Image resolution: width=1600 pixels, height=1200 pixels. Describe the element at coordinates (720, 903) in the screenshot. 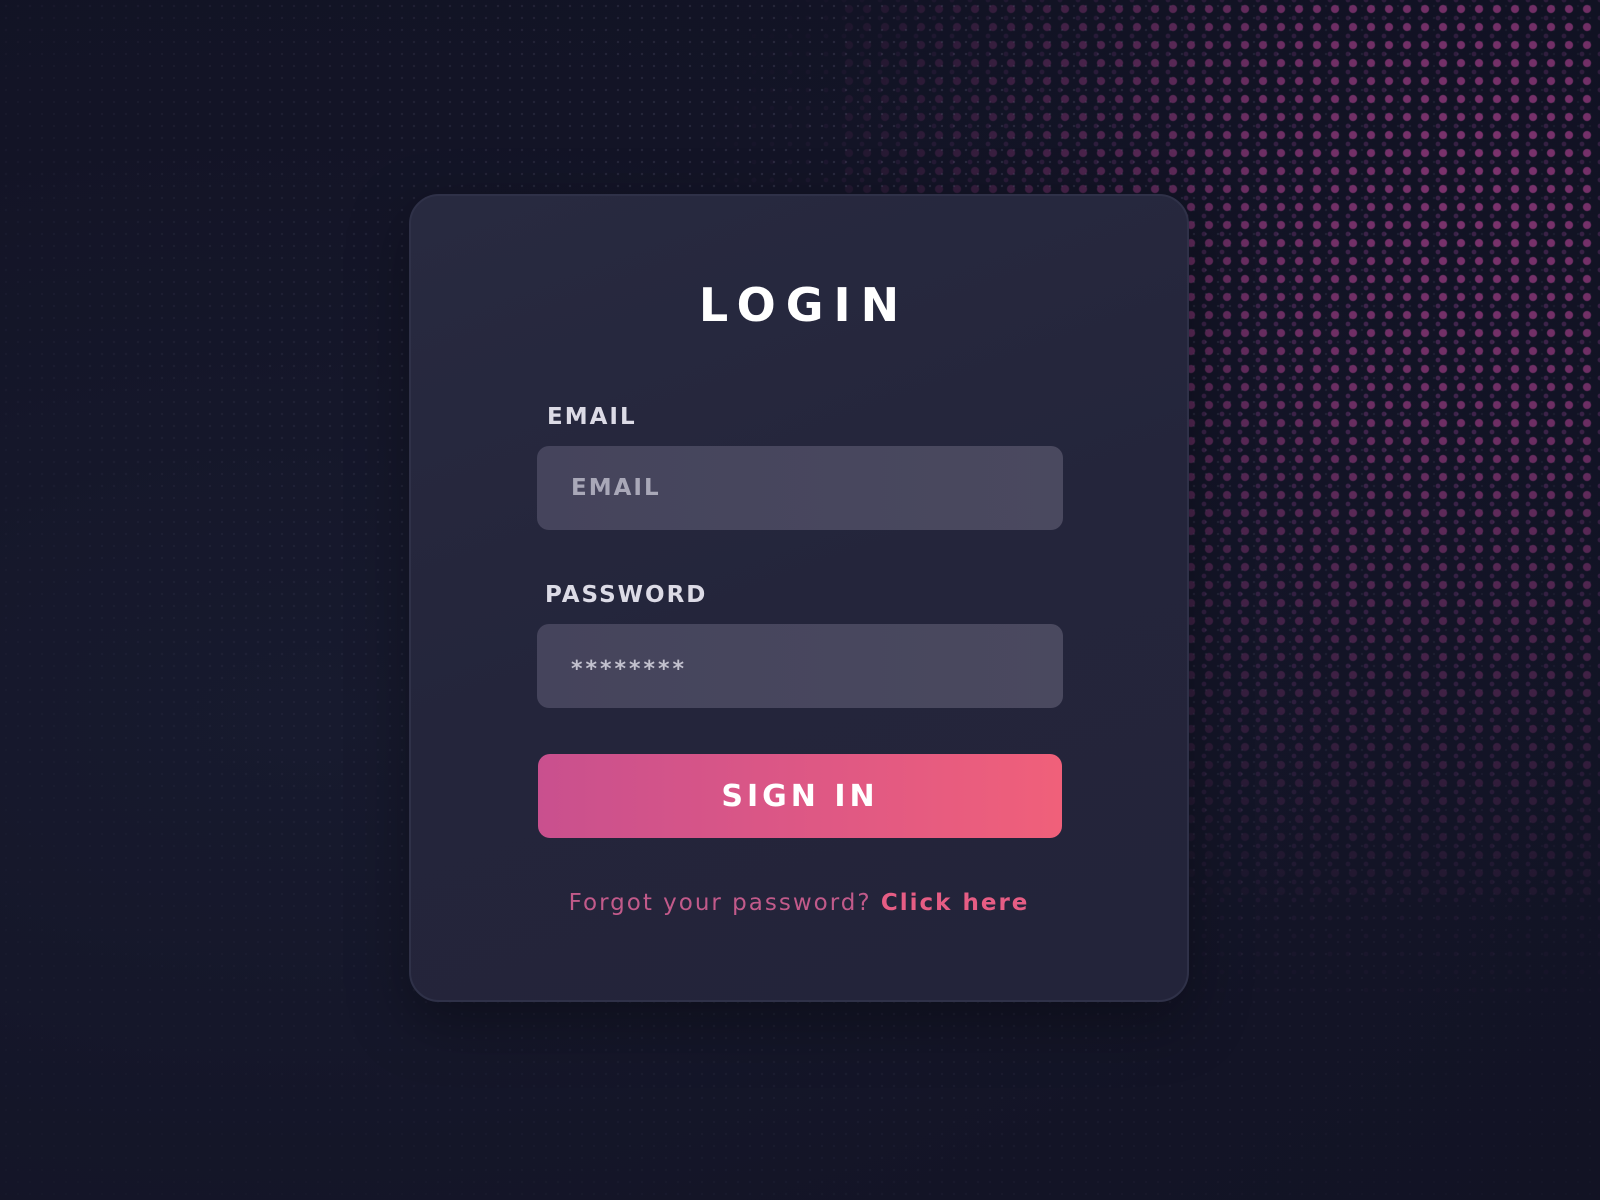

I see `forgot-password-text: Forgot your password?` at that location.